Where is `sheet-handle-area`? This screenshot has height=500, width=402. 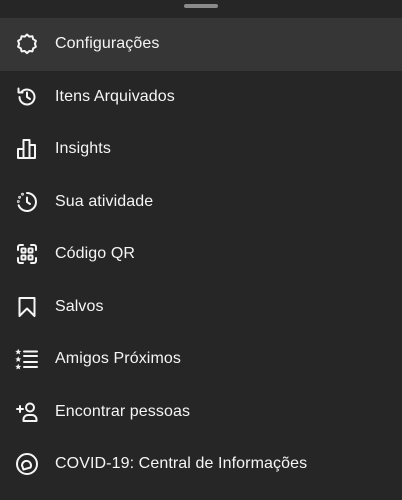
sheet-handle-area is located at coordinates (201, 9).